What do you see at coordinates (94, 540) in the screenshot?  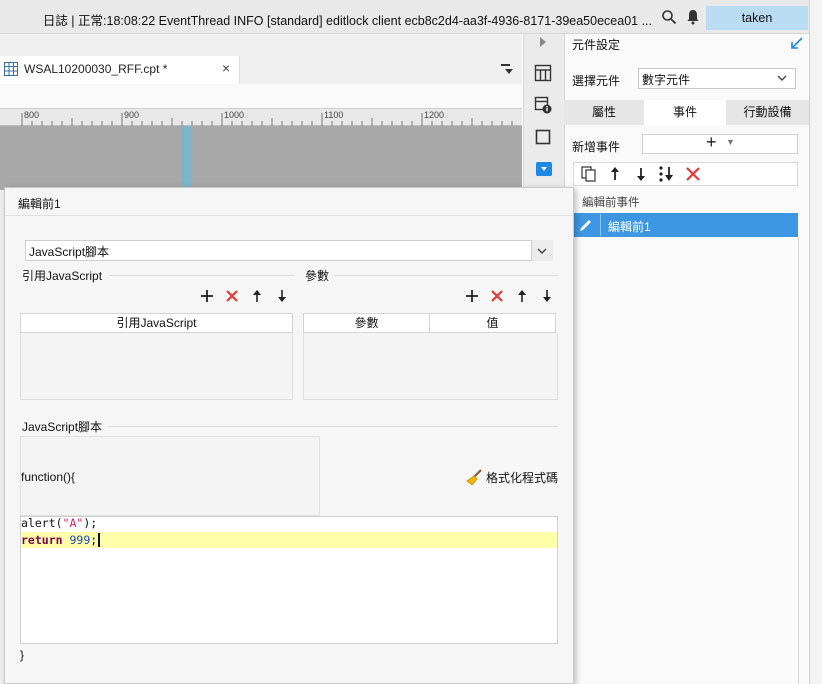 I see `code-token: ;` at bounding box center [94, 540].